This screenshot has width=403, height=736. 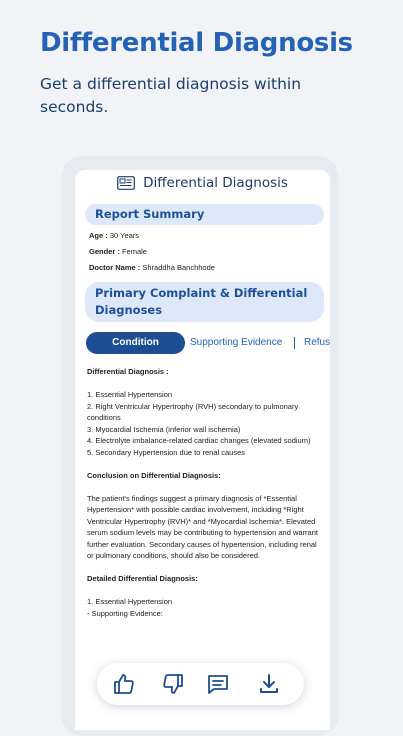 I want to click on tab-condition: Condition, so click(x=135, y=343).